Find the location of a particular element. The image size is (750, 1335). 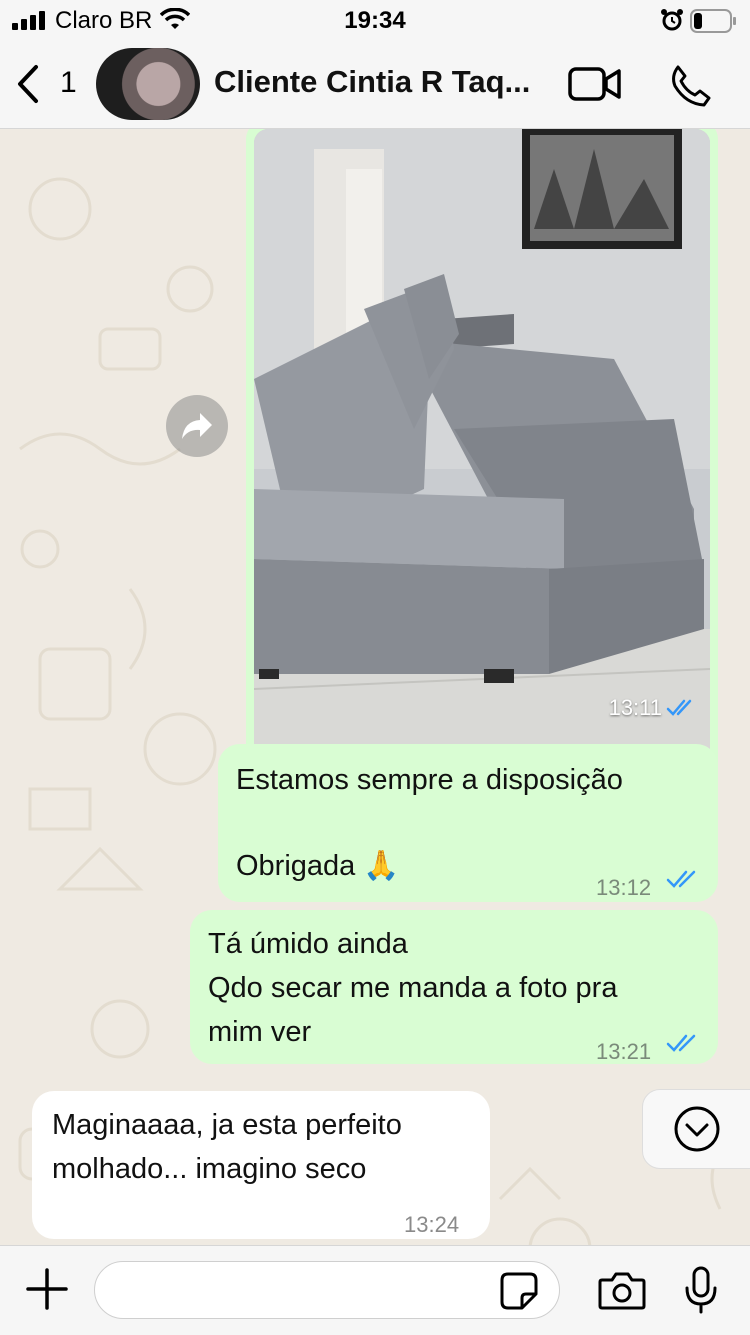

message-time: 13:12 is located at coordinates (624, 887).